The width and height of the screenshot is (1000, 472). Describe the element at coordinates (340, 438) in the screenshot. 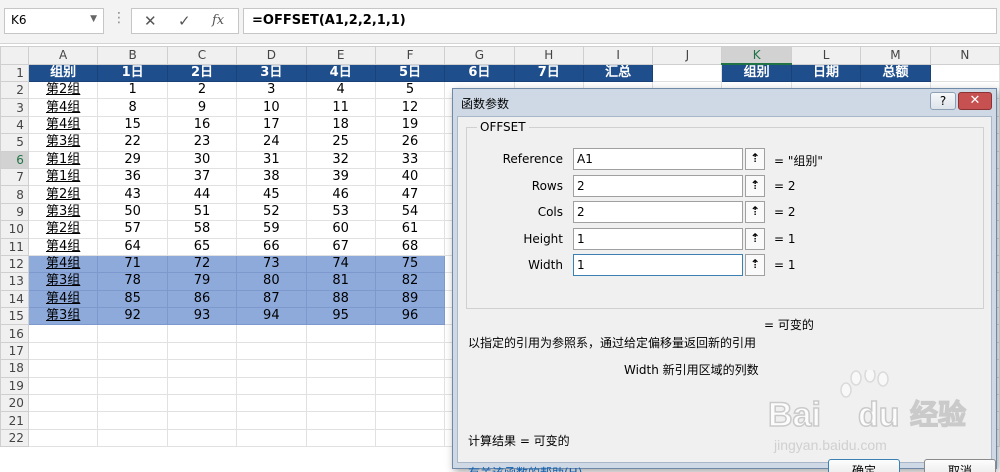

I see `cell-e22` at that location.